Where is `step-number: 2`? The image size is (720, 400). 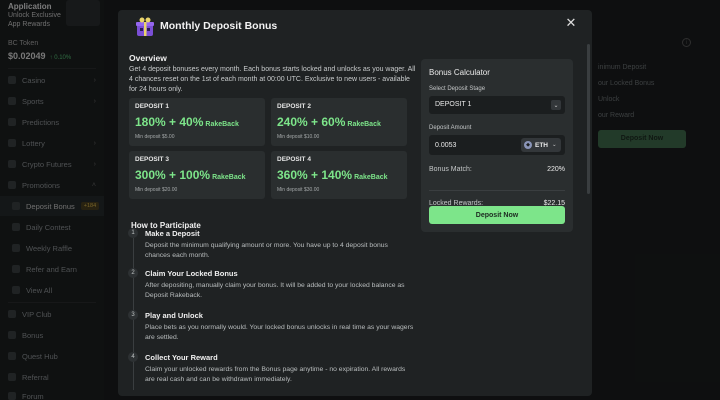
step-number: 2 is located at coordinates (133, 273).